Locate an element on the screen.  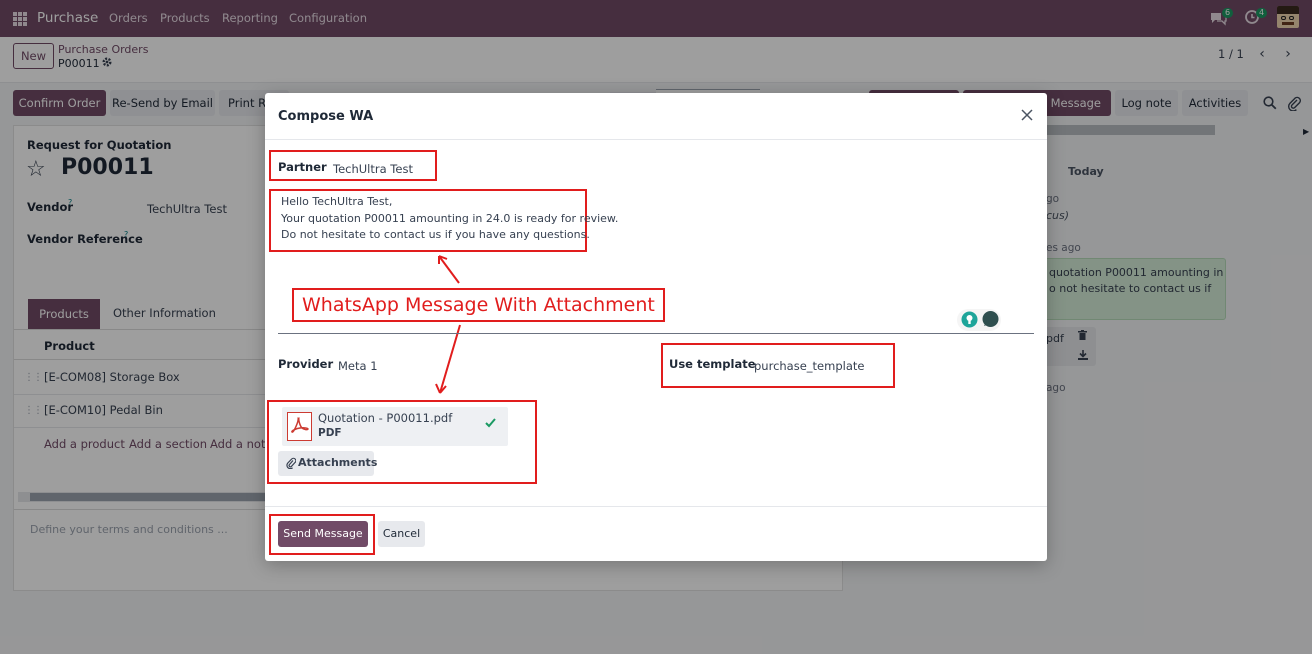
dialog-title: Compose WA is located at coordinates (326, 116).